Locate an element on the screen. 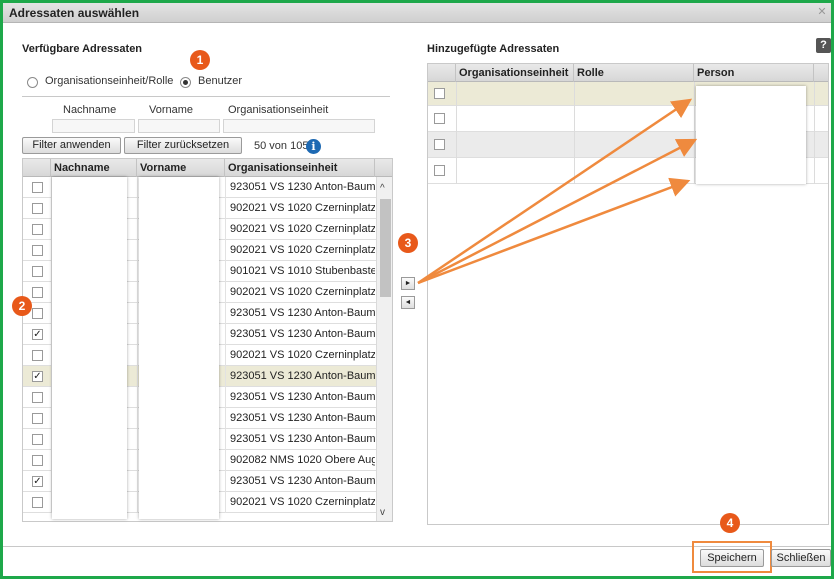 The image size is (834, 579). step-badge-1: 1 is located at coordinates (200, 60).